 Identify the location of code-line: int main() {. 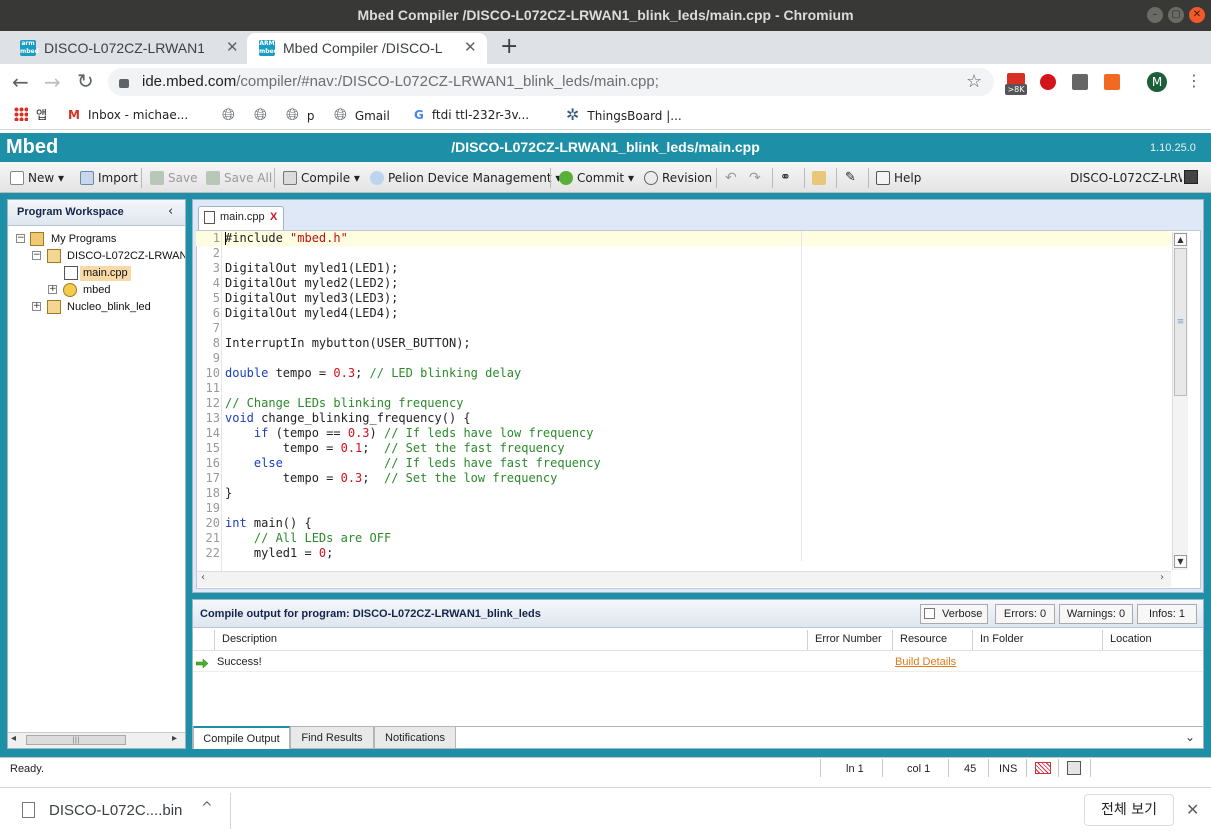
(268, 523).